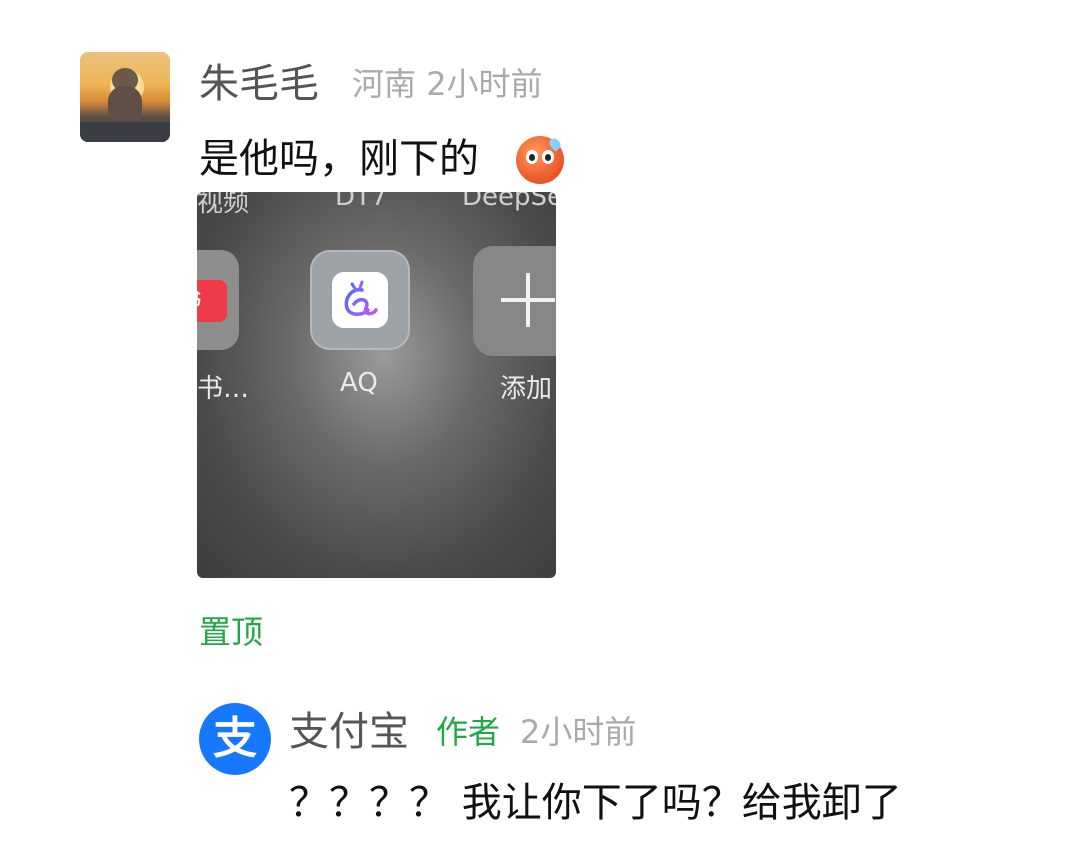 The image size is (1090, 867). I want to click on comment-time: 2小时前, so click(484, 84).